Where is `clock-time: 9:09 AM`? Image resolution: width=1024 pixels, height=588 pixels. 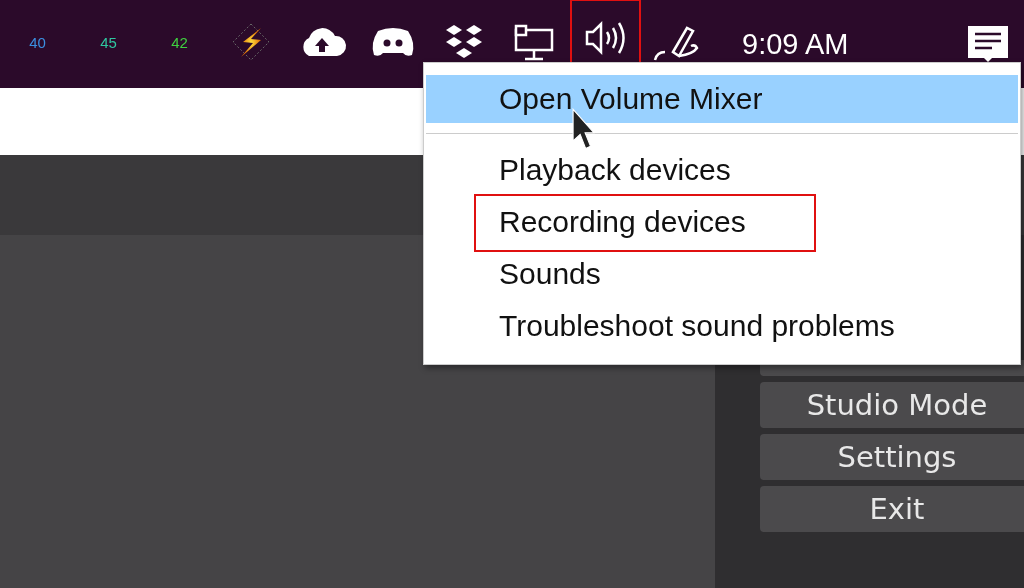 clock-time: 9:09 AM is located at coordinates (795, 44).